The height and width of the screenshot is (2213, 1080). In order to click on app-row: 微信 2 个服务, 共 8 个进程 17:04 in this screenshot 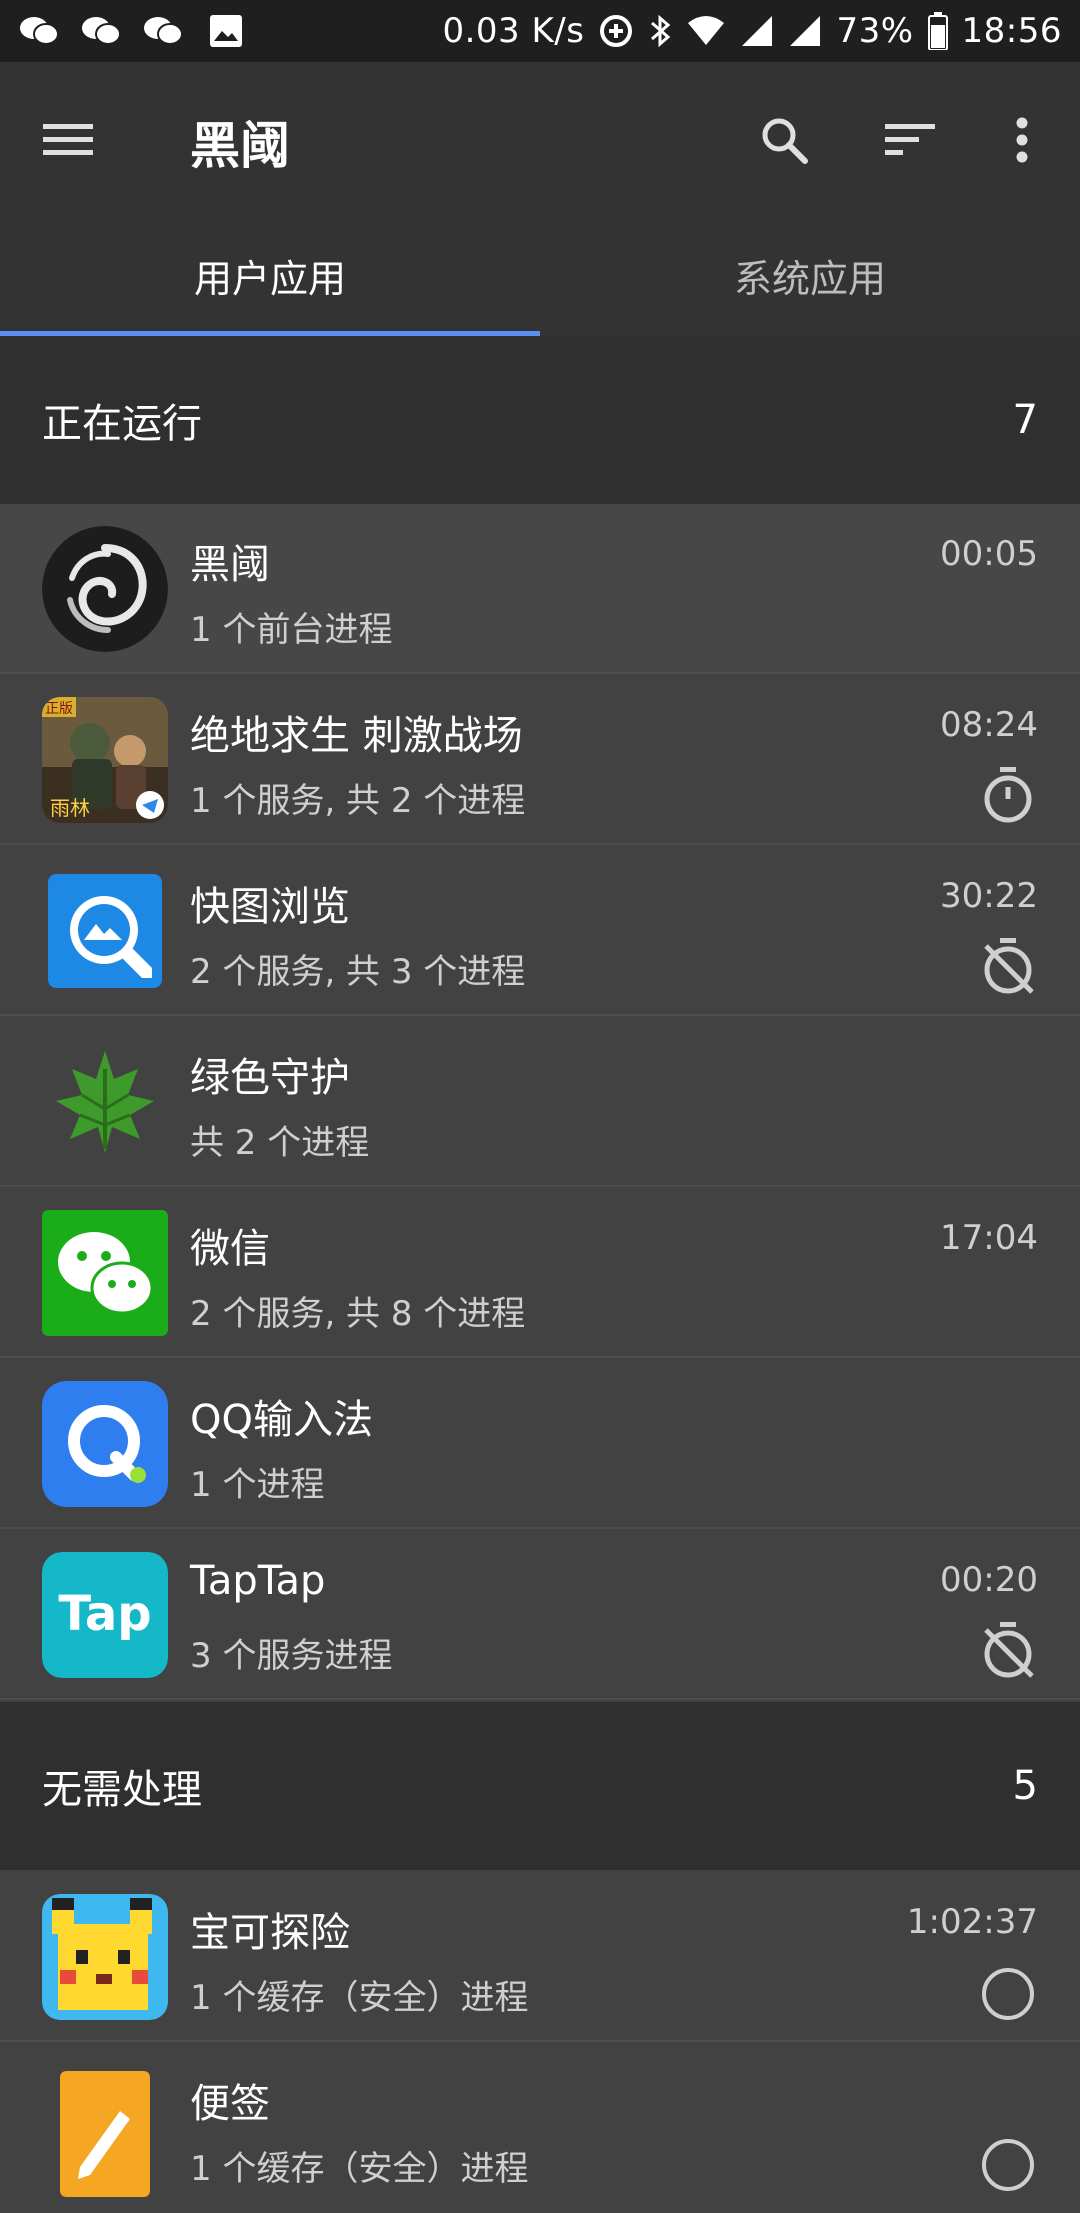, I will do `click(540, 1273)`.